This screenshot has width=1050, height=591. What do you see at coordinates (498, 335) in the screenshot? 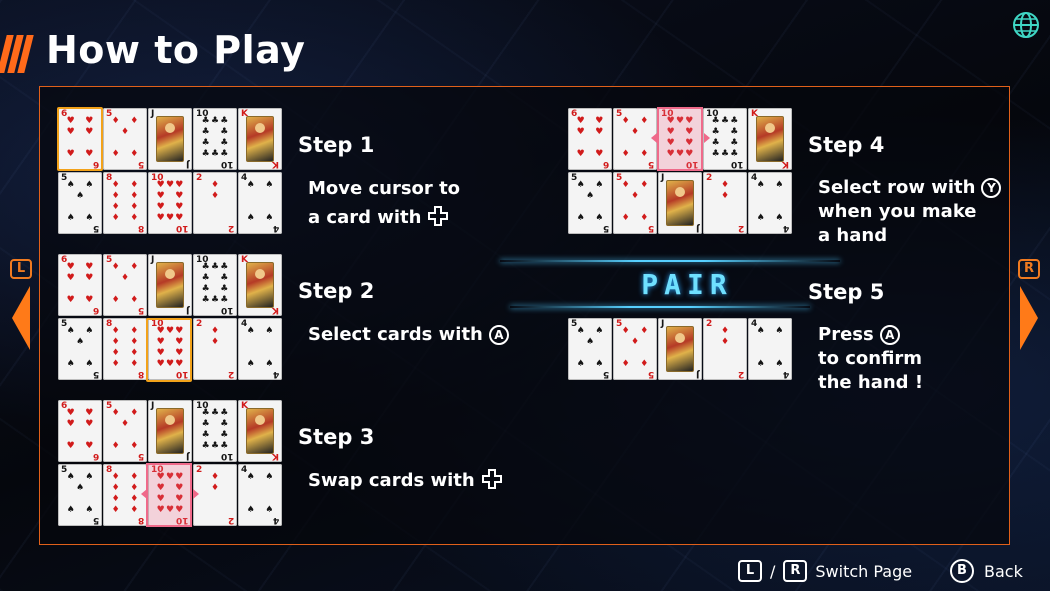
I see `a-button-icon: A` at bounding box center [498, 335].